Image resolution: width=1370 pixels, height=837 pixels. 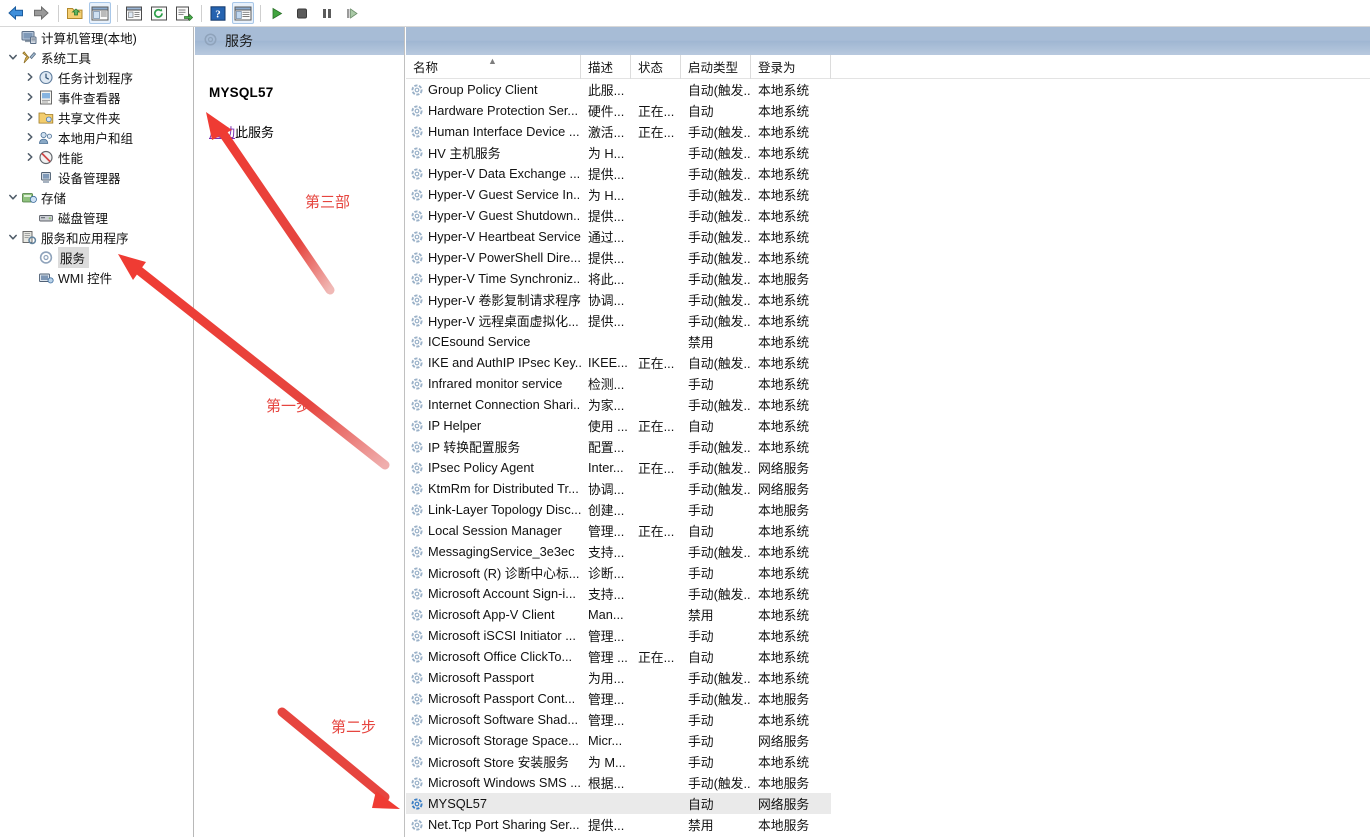 I want to click on service-name: ICEsound Service, so click(x=479, y=341).